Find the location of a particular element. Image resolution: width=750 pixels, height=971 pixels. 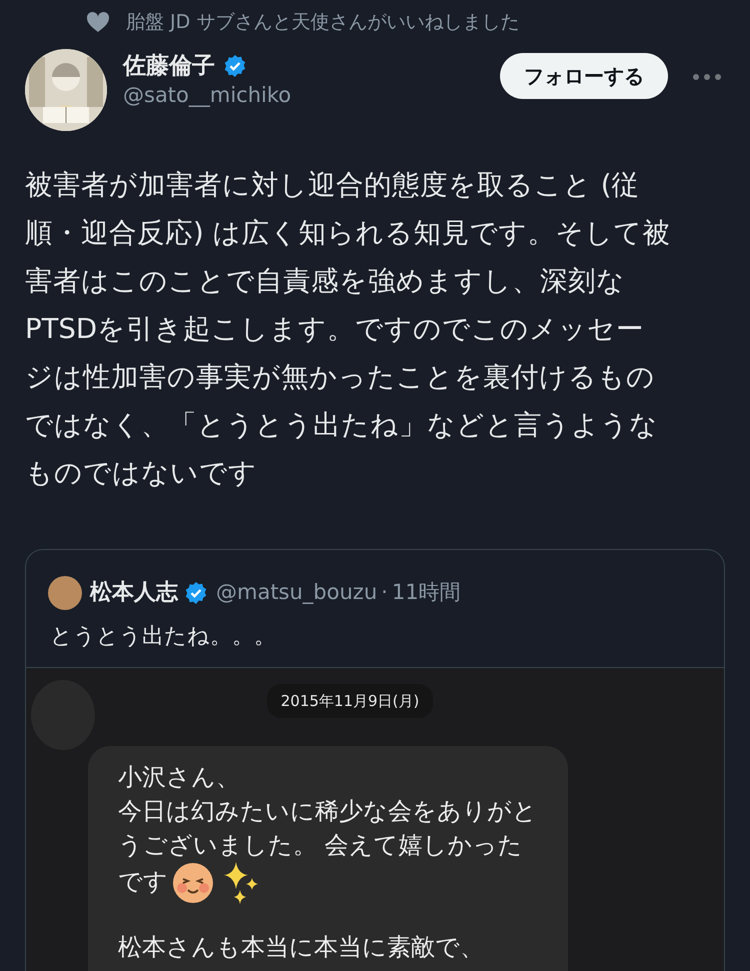

author-handle: @sato__michiko is located at coordinates (311, 96).